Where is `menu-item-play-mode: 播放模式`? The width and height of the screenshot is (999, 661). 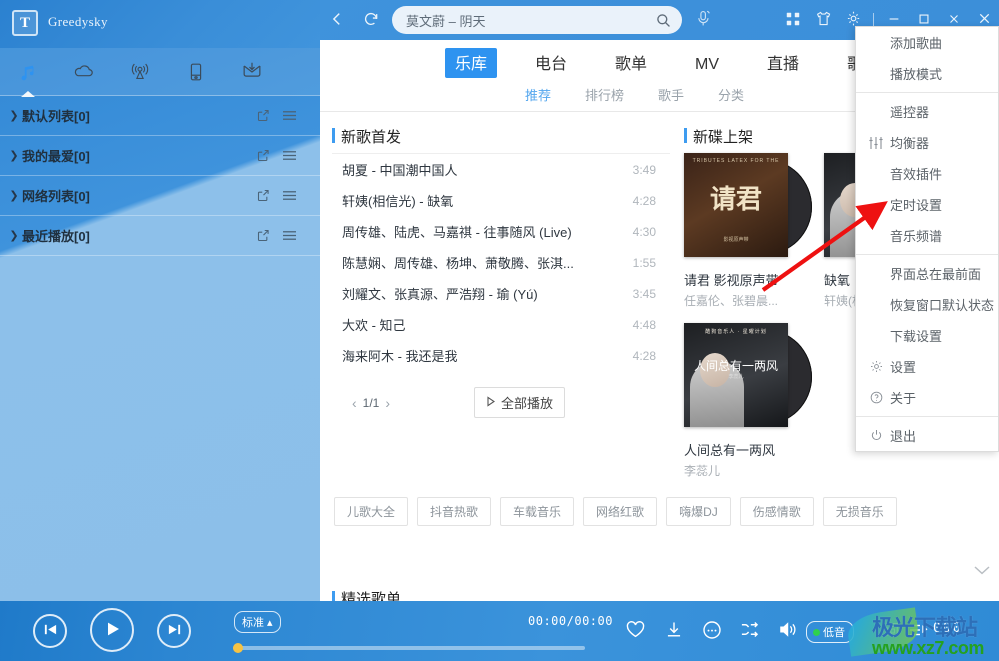 menu-item-play-mode: 播放模式 is located at coordinates (927, 73).